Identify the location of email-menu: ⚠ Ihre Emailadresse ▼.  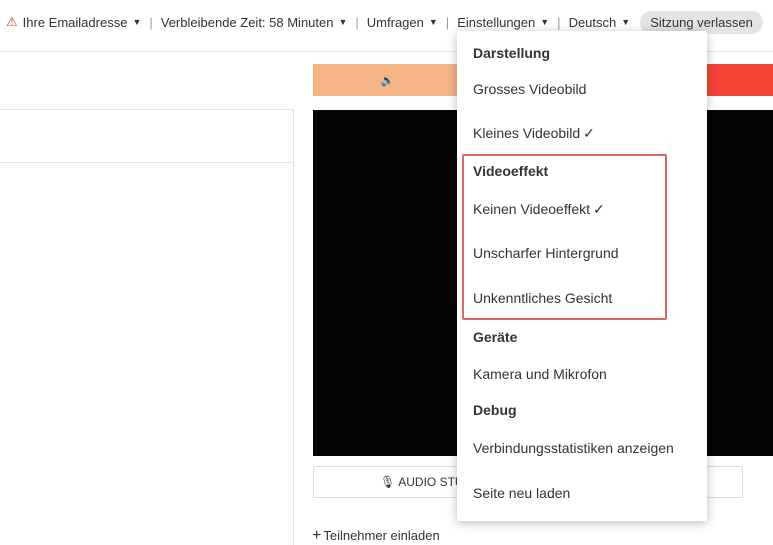
(70, 22).